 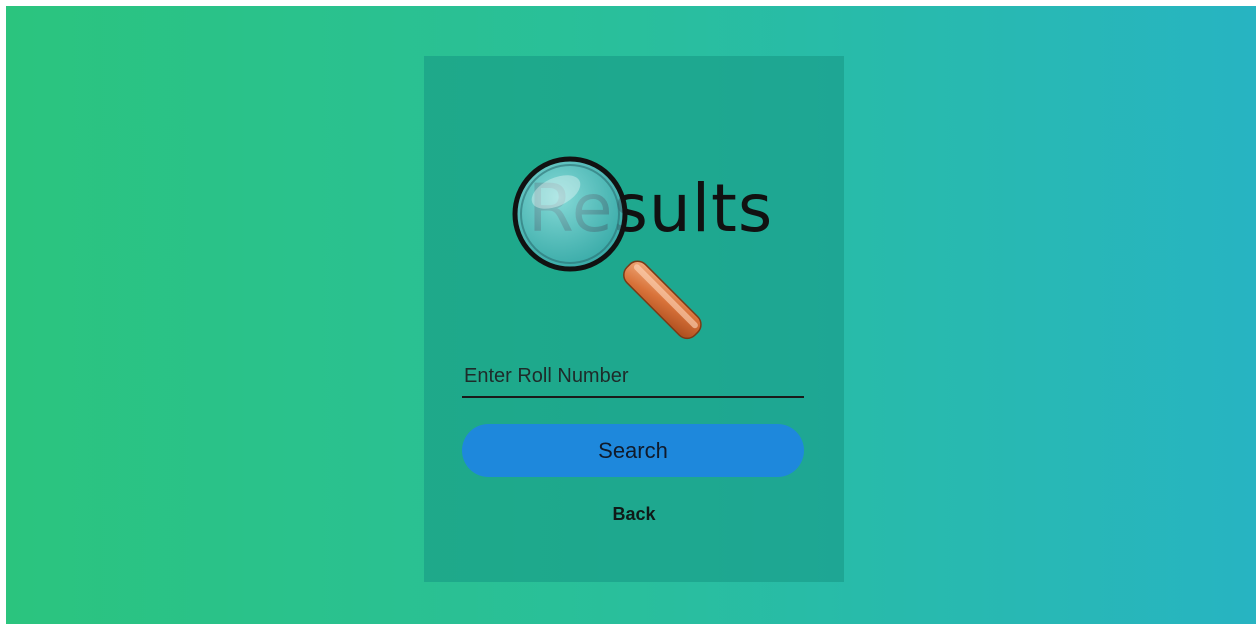 What do you see at coordinates (633, 377) in the screenshot?
I see `roll-number-input` at bounding box center [633, 377].